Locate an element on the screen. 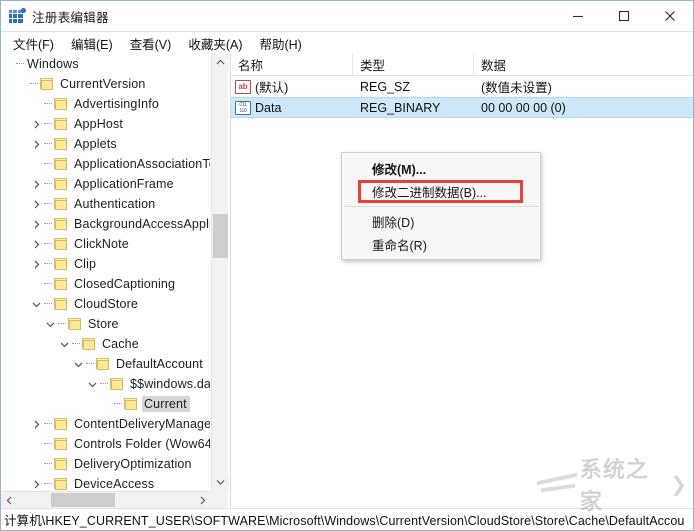  menu-bar: 文件(F) 编辑(E) 查看(V) 收藏夹(A) 帮助(H) is located at coordinates (347, 43).